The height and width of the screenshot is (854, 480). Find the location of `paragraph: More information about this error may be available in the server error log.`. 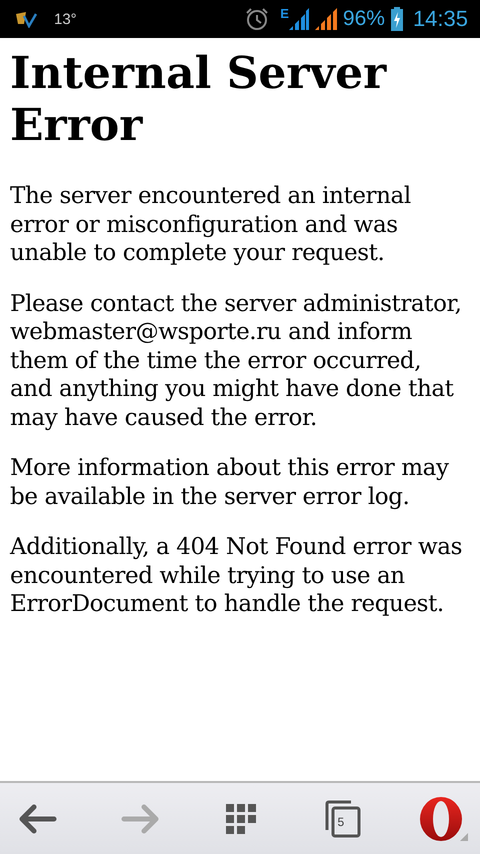

paragraph: More information about this error may be available in the server error log. is located at coordinates (230, 482).